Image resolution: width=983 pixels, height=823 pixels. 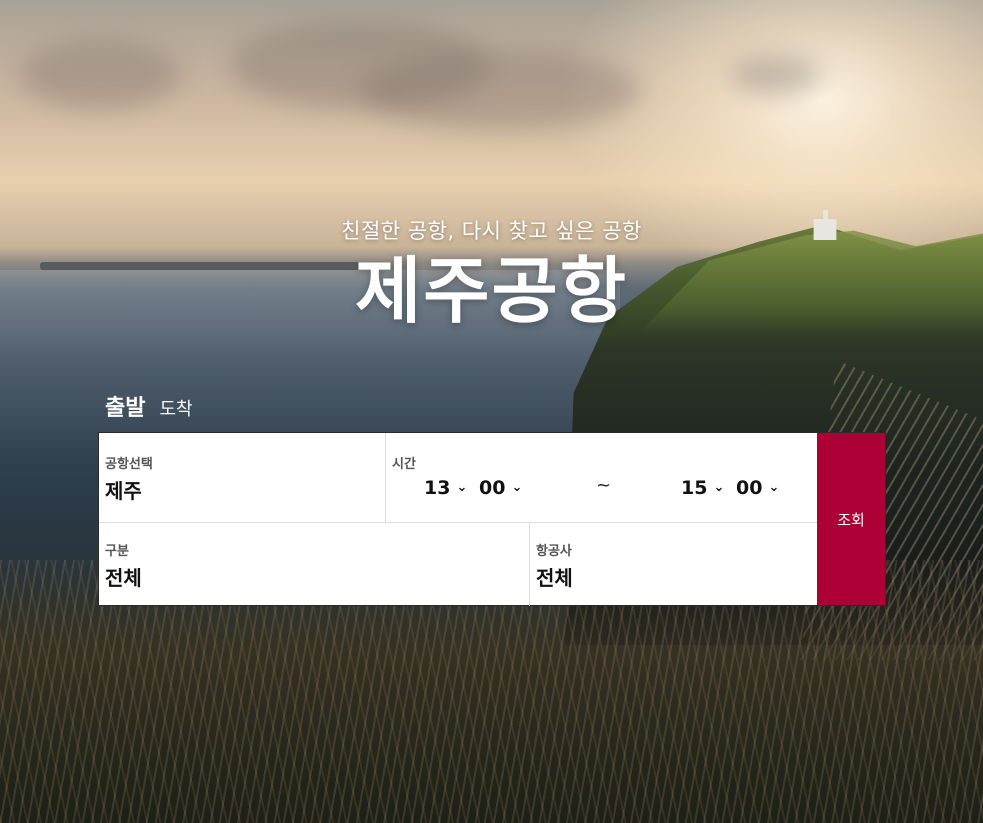 I want to click on airline-label: 항공사, so click(x=554, y=551).